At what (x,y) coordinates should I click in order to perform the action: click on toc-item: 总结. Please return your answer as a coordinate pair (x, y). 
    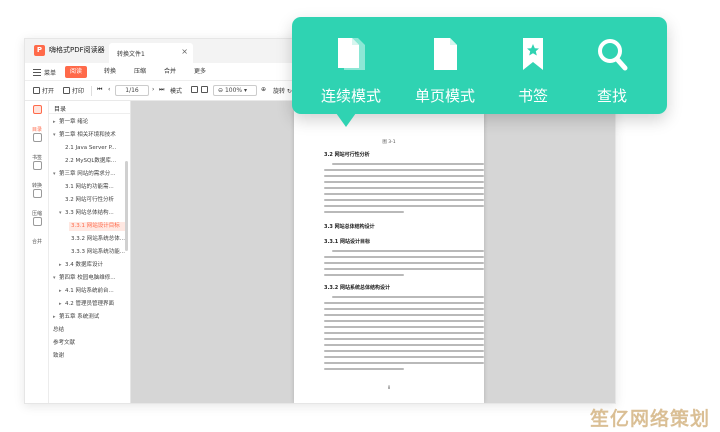
    Looking at the image, I should click on (90, 330).